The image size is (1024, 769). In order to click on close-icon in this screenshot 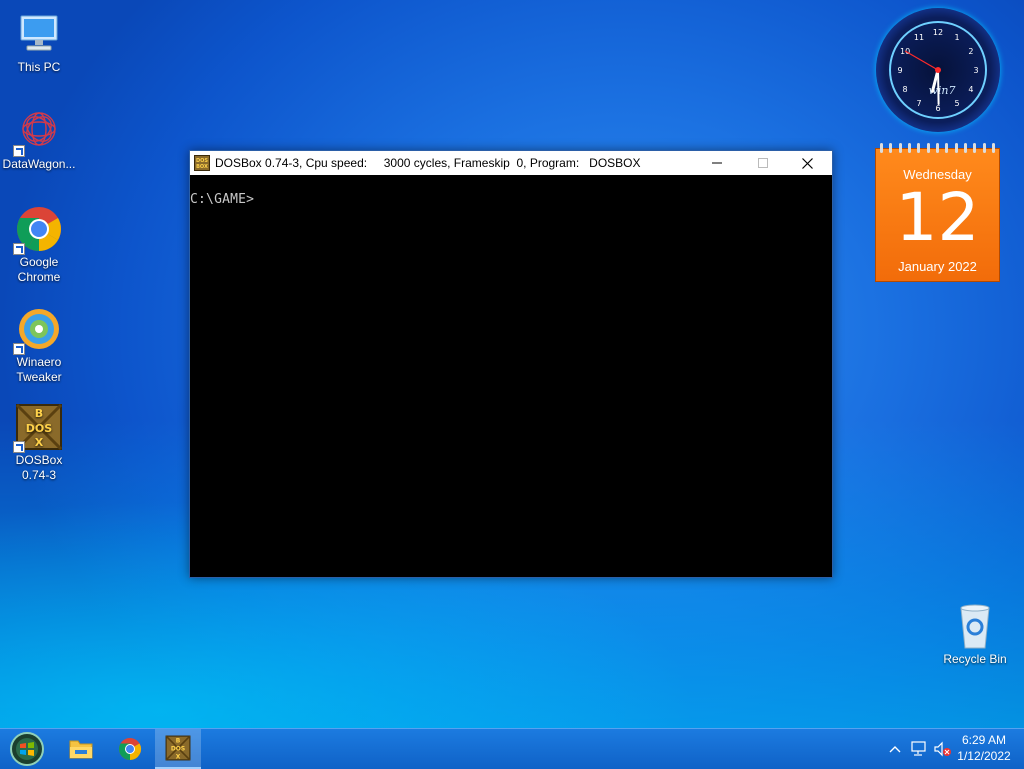, I will do `click(807, 163)`.